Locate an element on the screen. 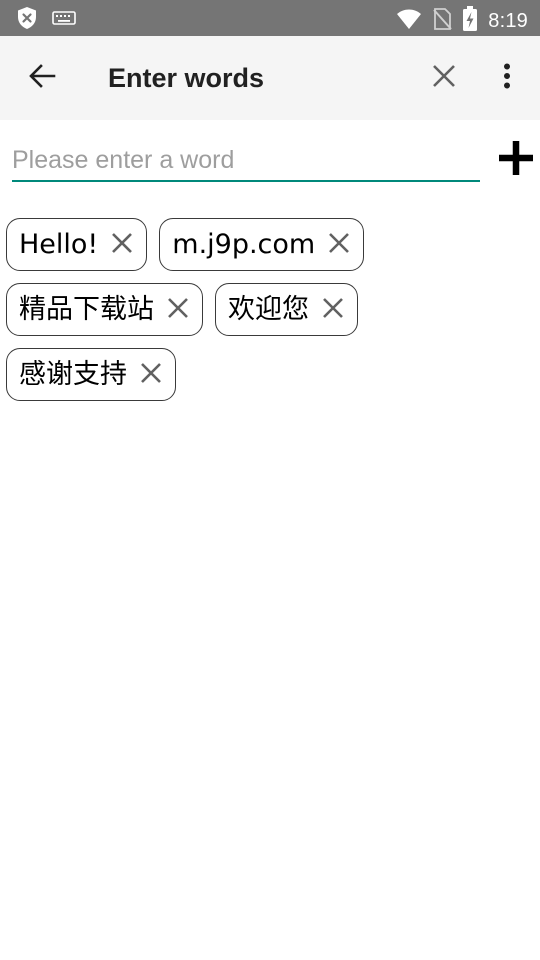 This screenshot has width=540, height=960. chip-label: m.j9p.com is located at coordinates (244, 244).